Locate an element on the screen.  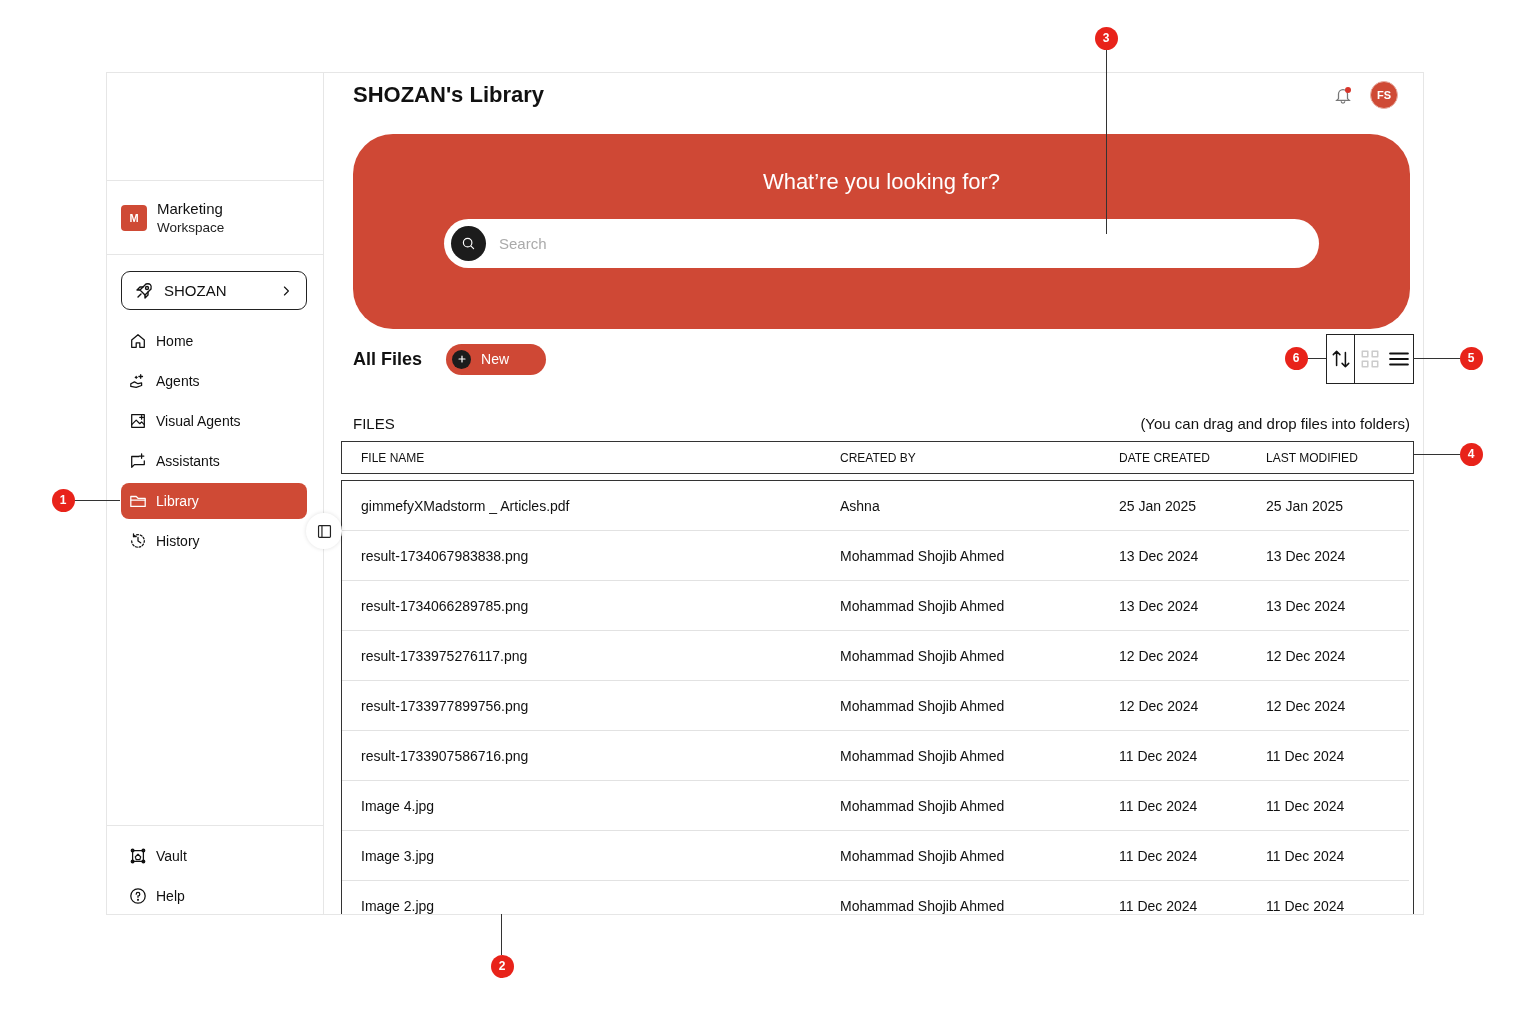
column-header: CREATED BY is located at coordinates (878, 457).